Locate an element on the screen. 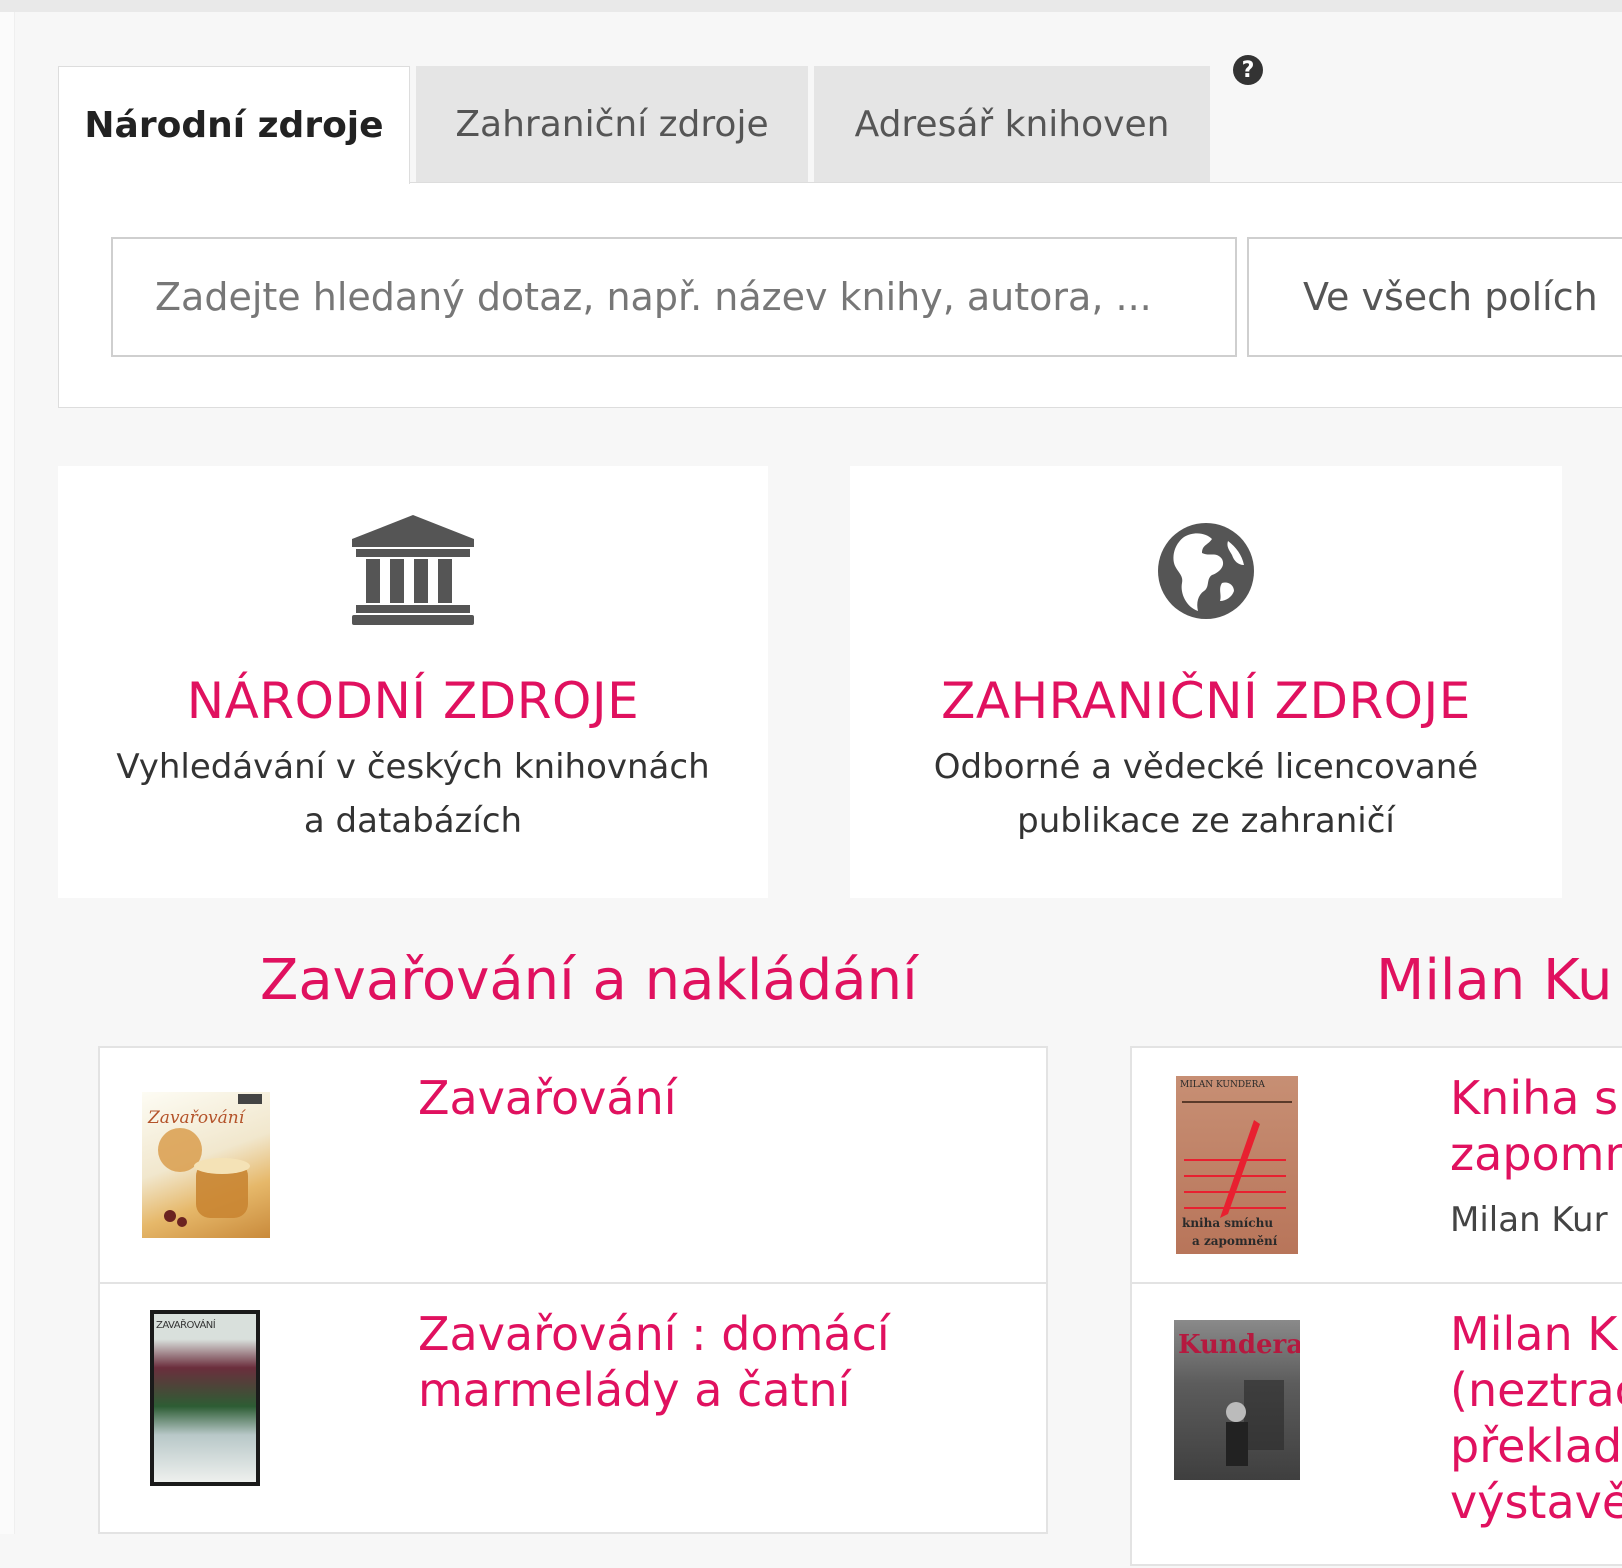  tab-label: Národní zdroje is located at coordinates (234, 125).